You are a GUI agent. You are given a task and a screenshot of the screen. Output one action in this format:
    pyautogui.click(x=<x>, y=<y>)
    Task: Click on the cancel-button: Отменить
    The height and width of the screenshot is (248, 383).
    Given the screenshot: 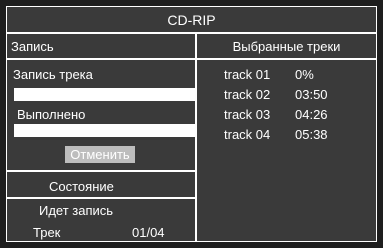 What is the action you would take?
    pyautogui.click(x=100, y=154)
    